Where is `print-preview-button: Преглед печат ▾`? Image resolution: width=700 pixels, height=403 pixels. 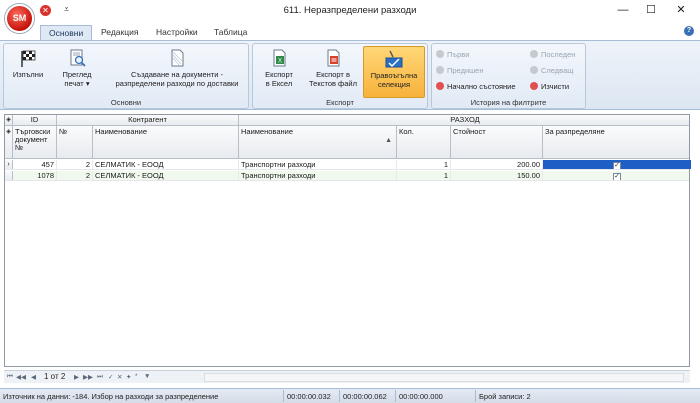
print-preview-button: Преглед печат ▾ is located at coordinates (77, 68).